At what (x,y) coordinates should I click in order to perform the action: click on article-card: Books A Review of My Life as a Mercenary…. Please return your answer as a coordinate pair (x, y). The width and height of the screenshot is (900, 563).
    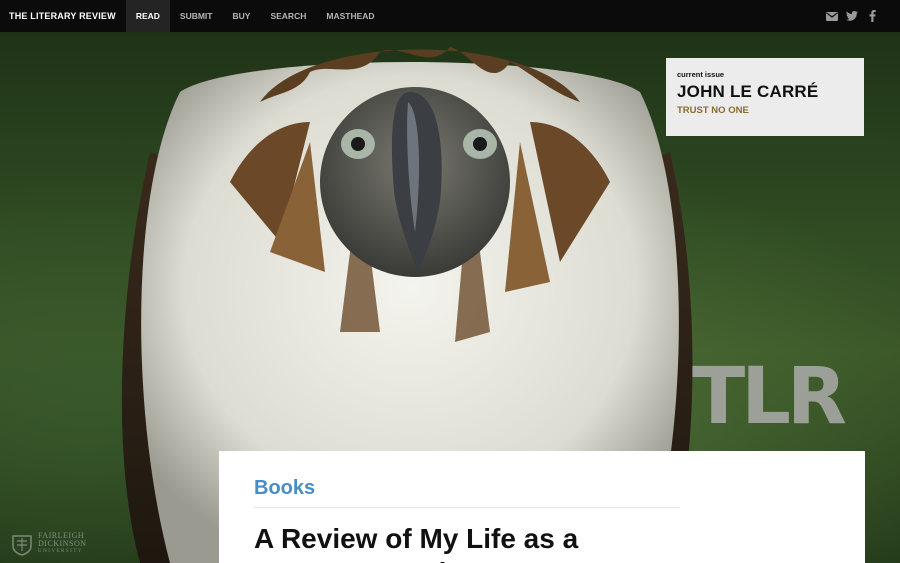
    Looking at the image, I should click on (542, 507).